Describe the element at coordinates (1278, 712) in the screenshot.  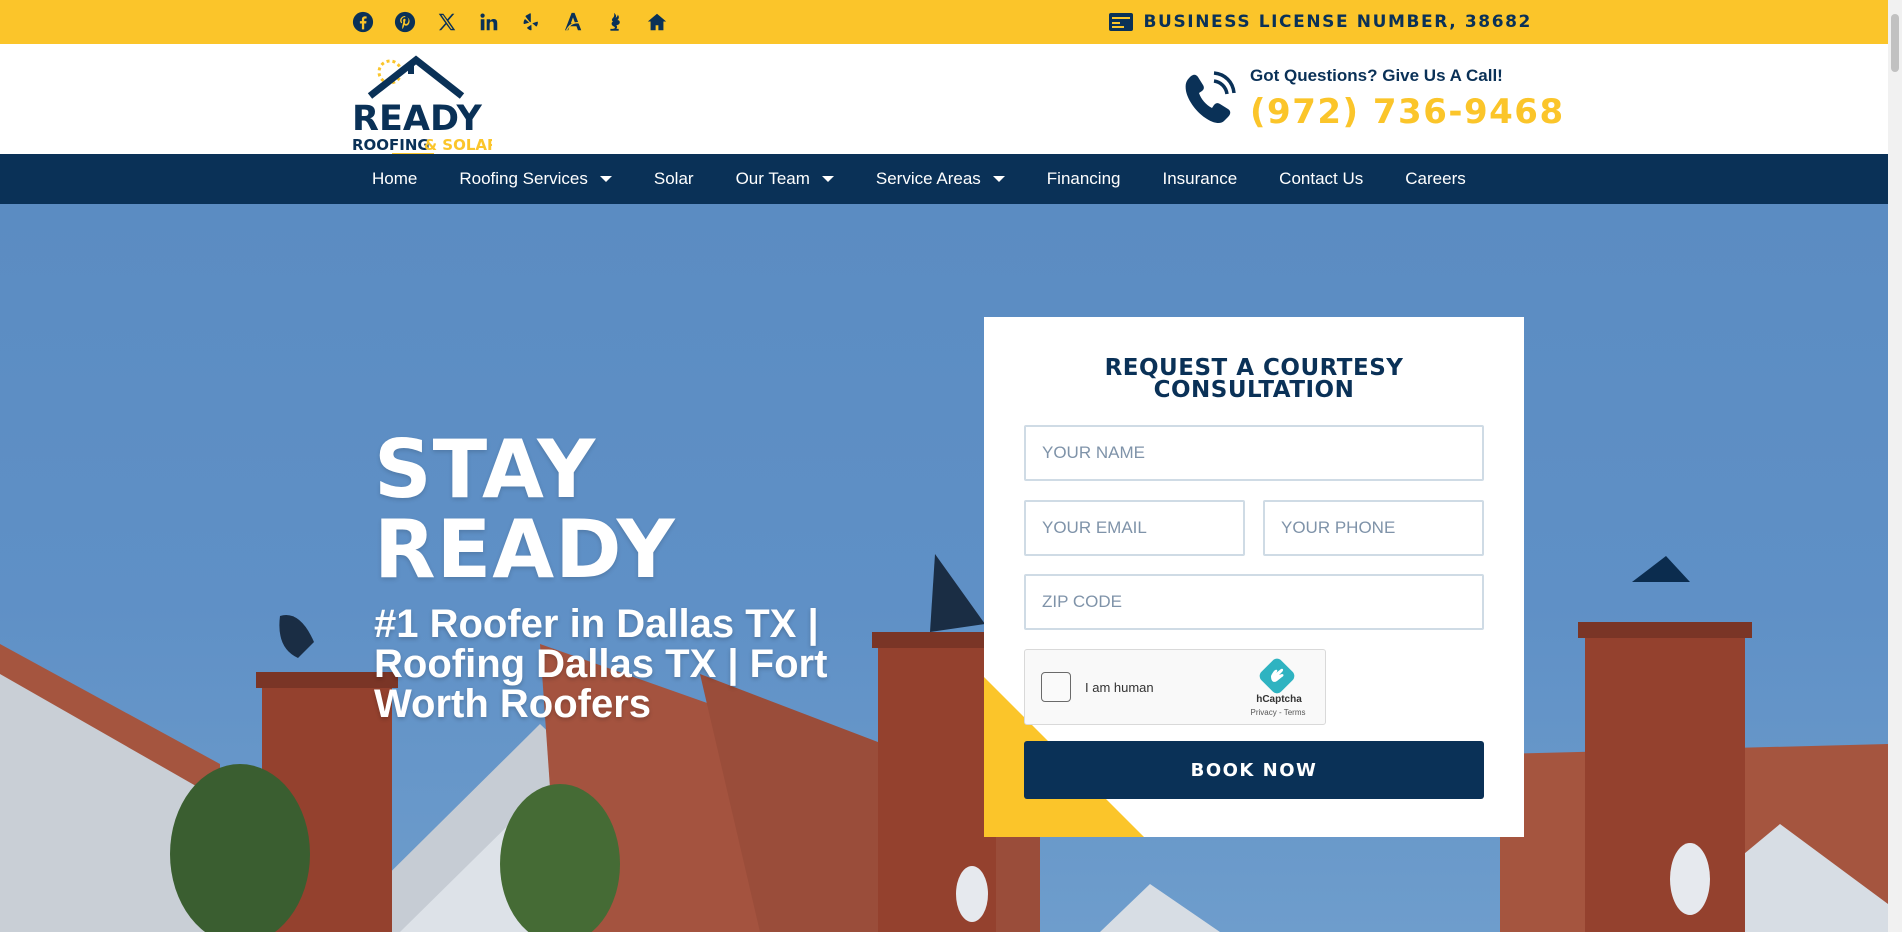
I see `captcha-links: Privacy - Terms` at that location.